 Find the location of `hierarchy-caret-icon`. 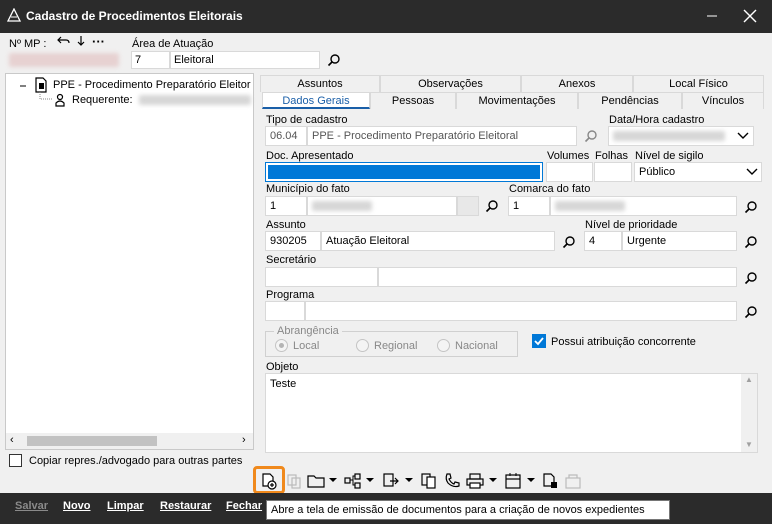

hierarchy-caret-icon is located at coordinates (370, 480).